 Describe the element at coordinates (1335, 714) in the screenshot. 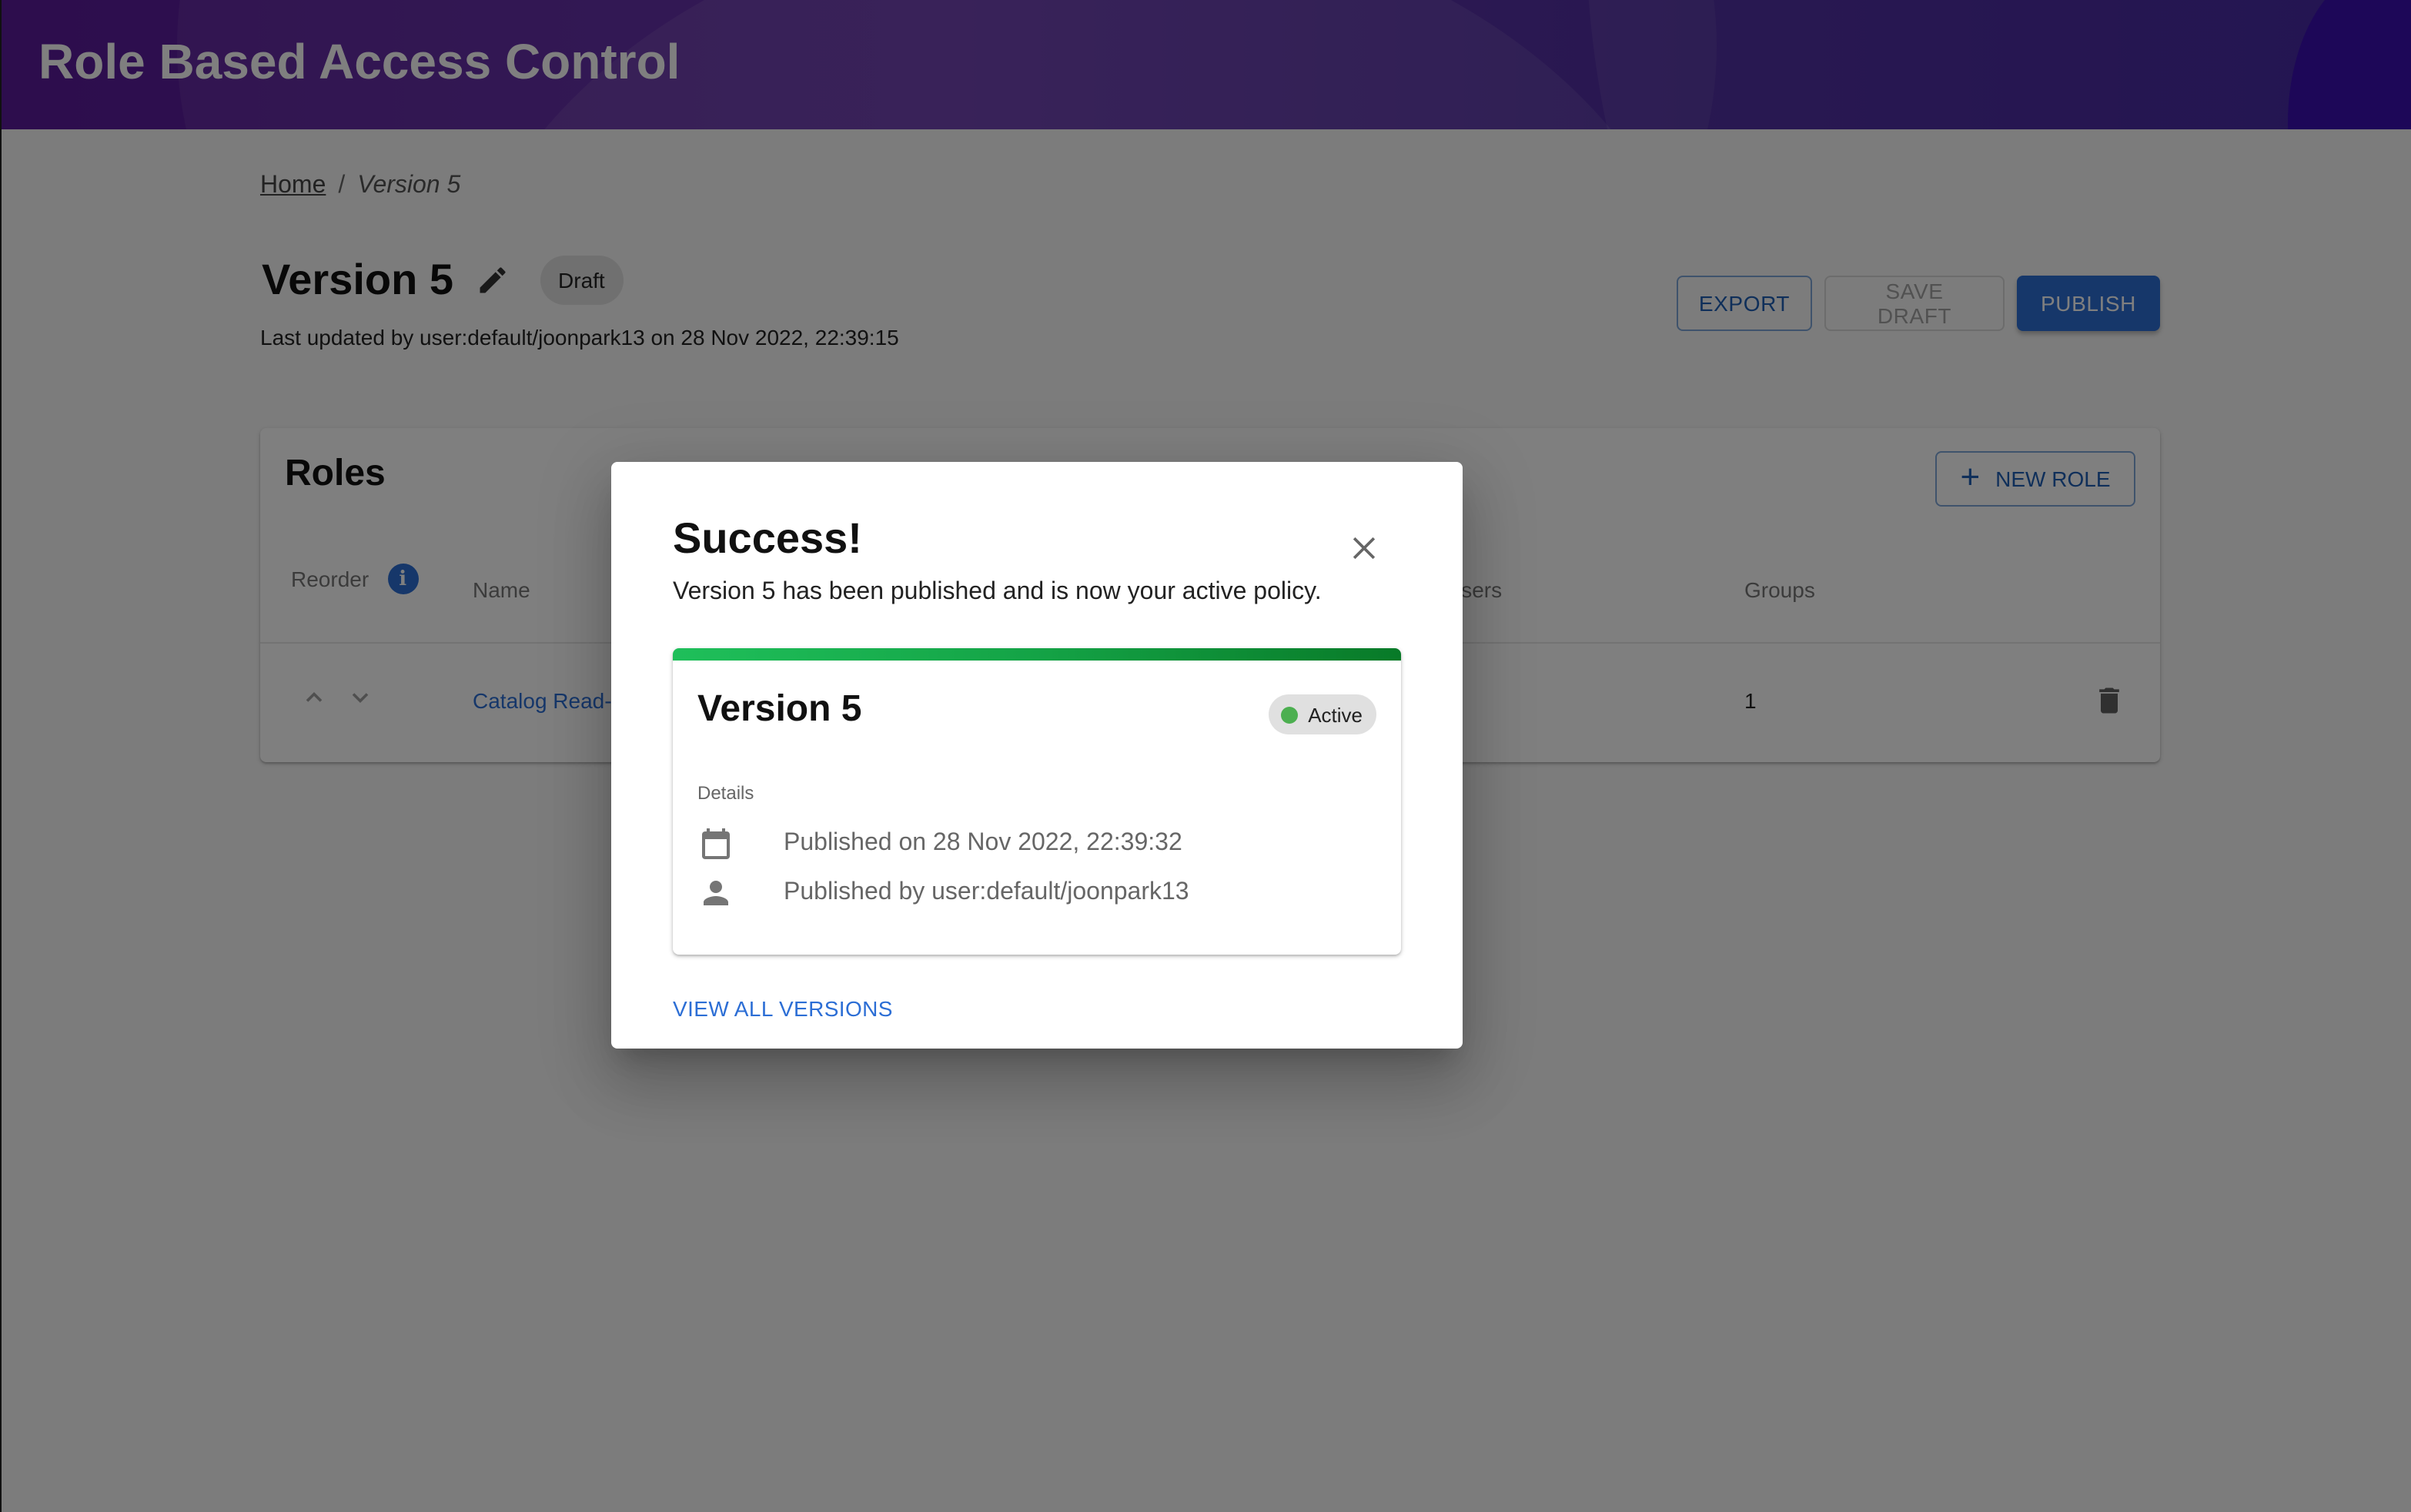

I see `status-label: Active` at that location.